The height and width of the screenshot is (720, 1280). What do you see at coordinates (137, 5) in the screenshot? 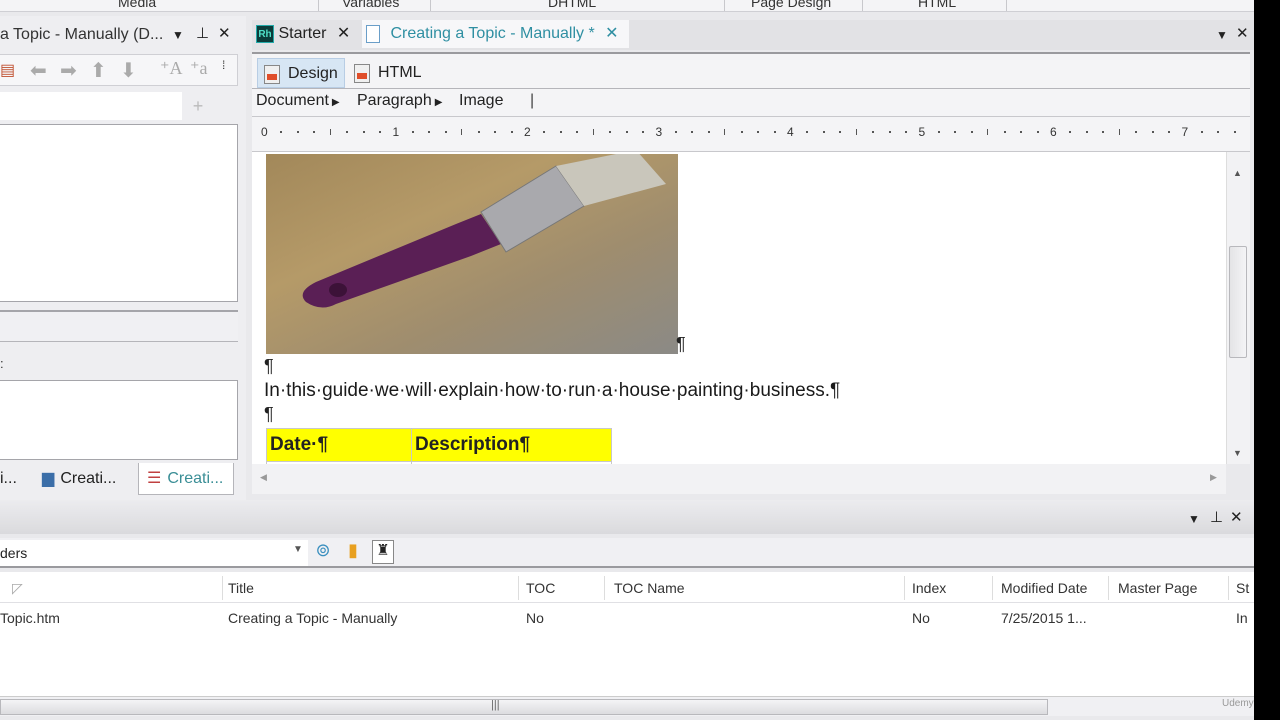
I see `ribbon-media: Media` at bounding box center [137, 5].